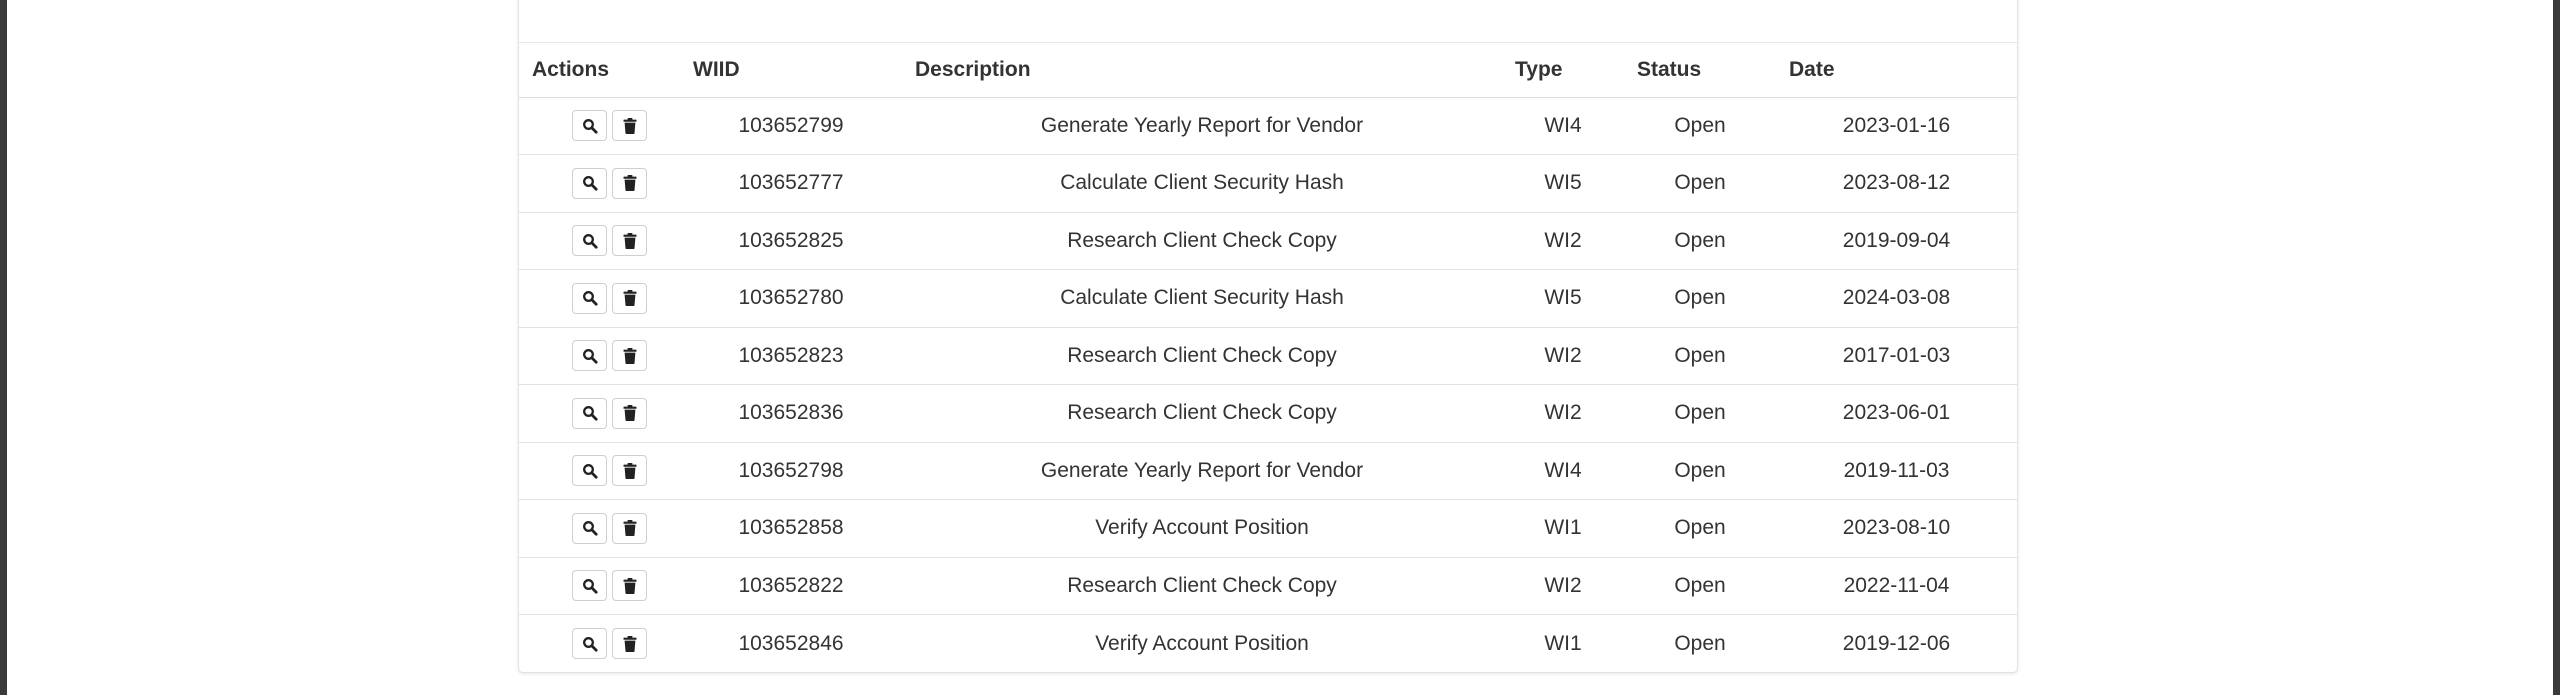 The height and width of the screenshot is (695, 2560). Describe the element at coordinates (1896, 183) in the screenshot. I see `cell-date: 2023-08-12` at that location.